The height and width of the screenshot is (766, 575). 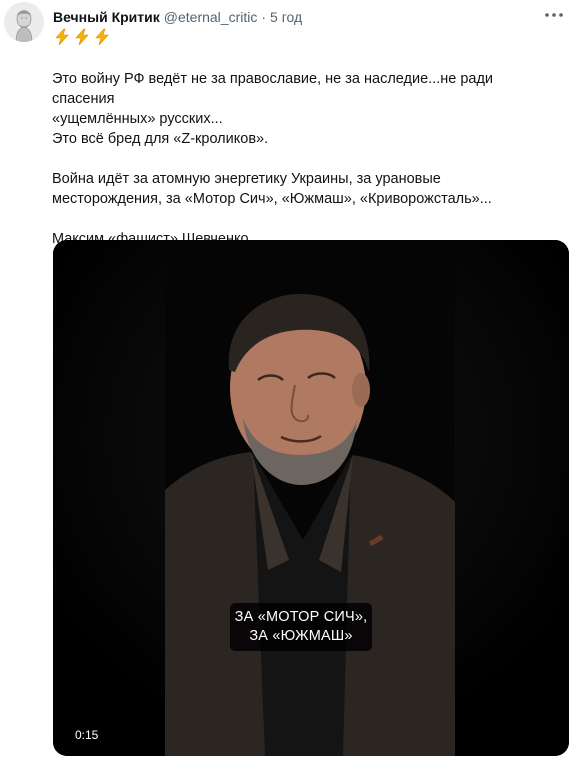 I want to click on more-button, so click(x=554, y=15).